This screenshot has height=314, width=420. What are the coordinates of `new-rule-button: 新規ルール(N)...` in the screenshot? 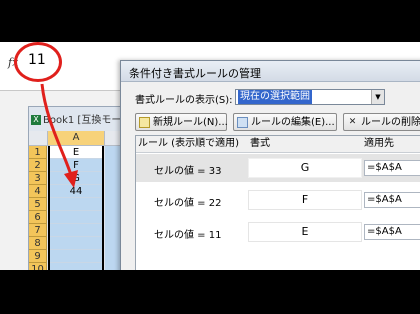 It's located at (181, 122).